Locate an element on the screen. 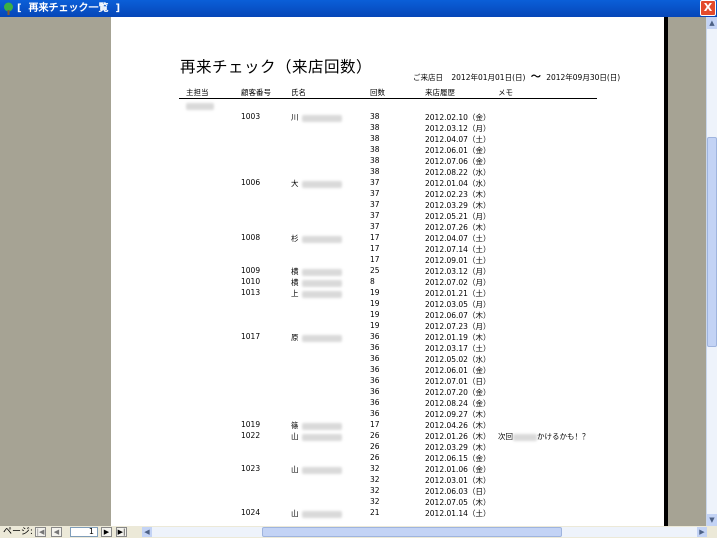  visit-date: 2012.03.01（木） is located at coordinates (458, 480).